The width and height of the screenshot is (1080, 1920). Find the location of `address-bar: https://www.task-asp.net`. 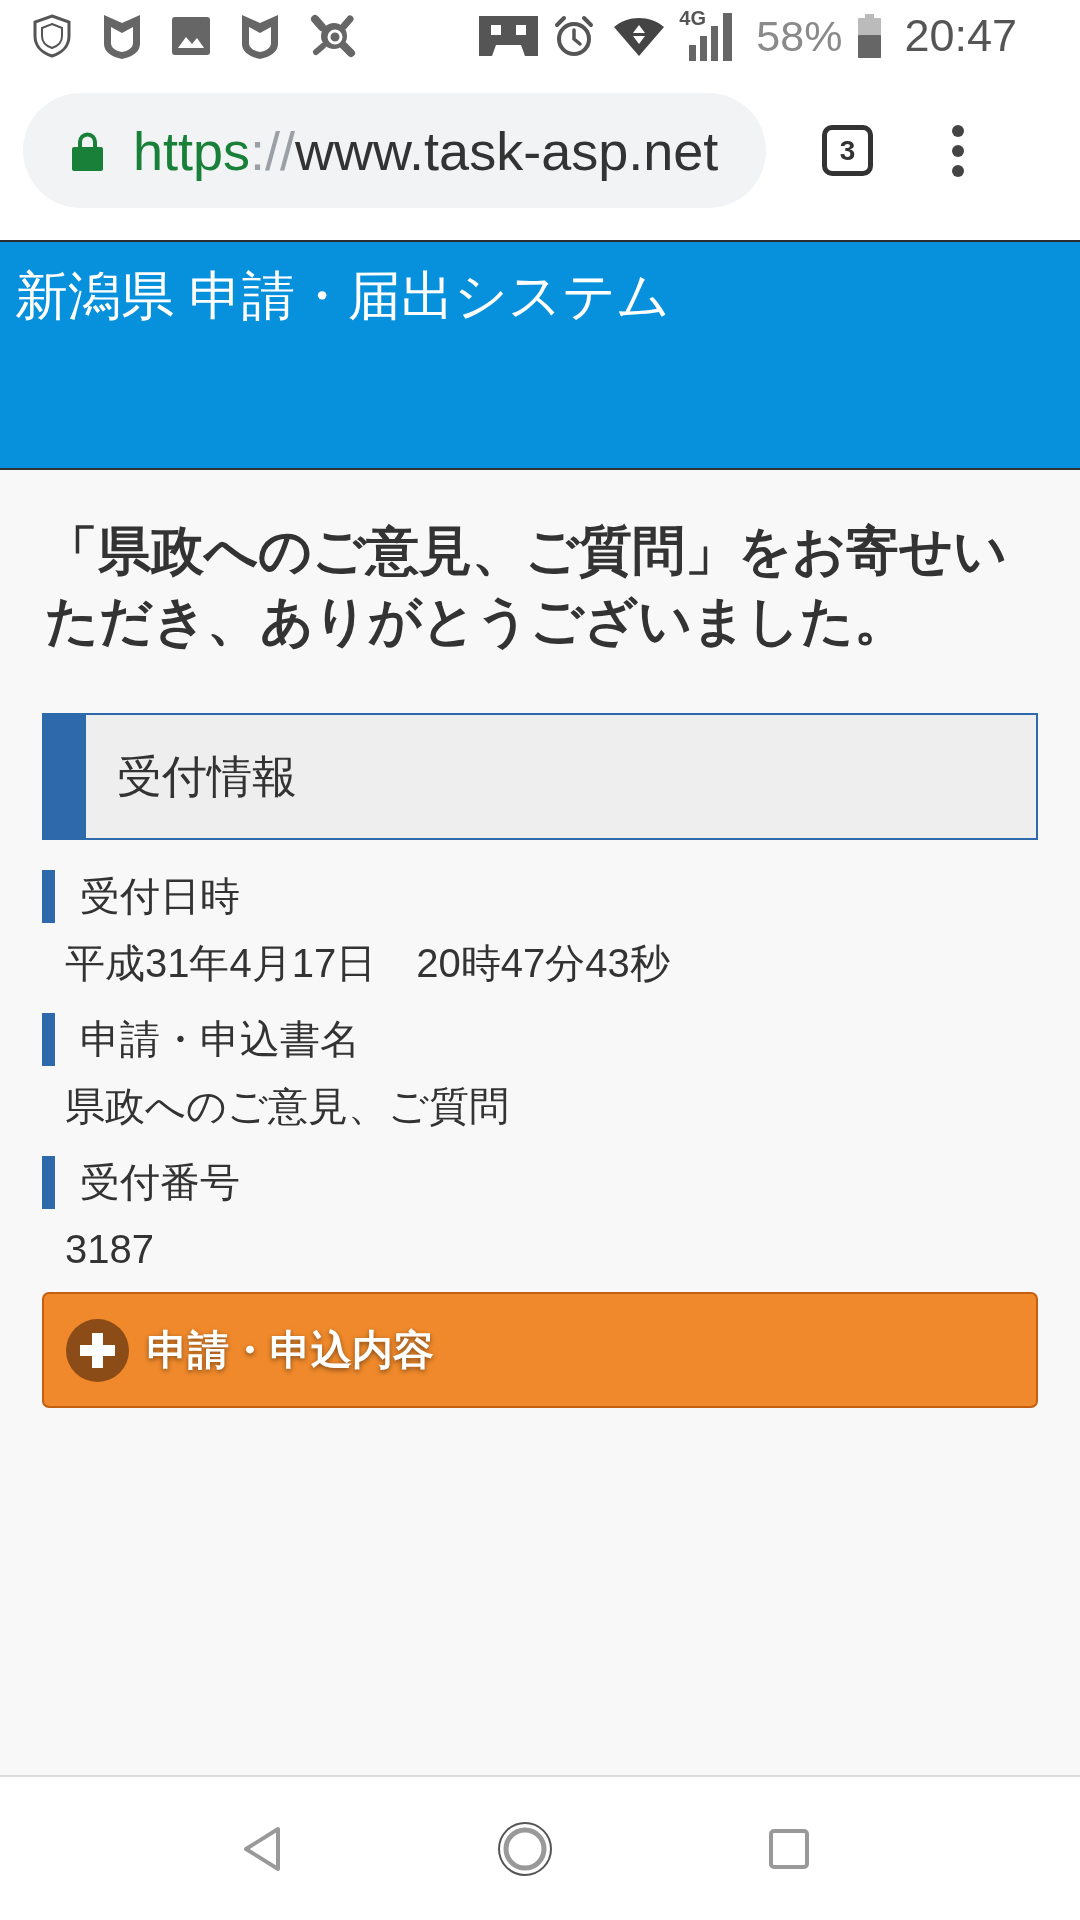

address-bar: https://www.task-asp.net is located at coordinates (394, 150).